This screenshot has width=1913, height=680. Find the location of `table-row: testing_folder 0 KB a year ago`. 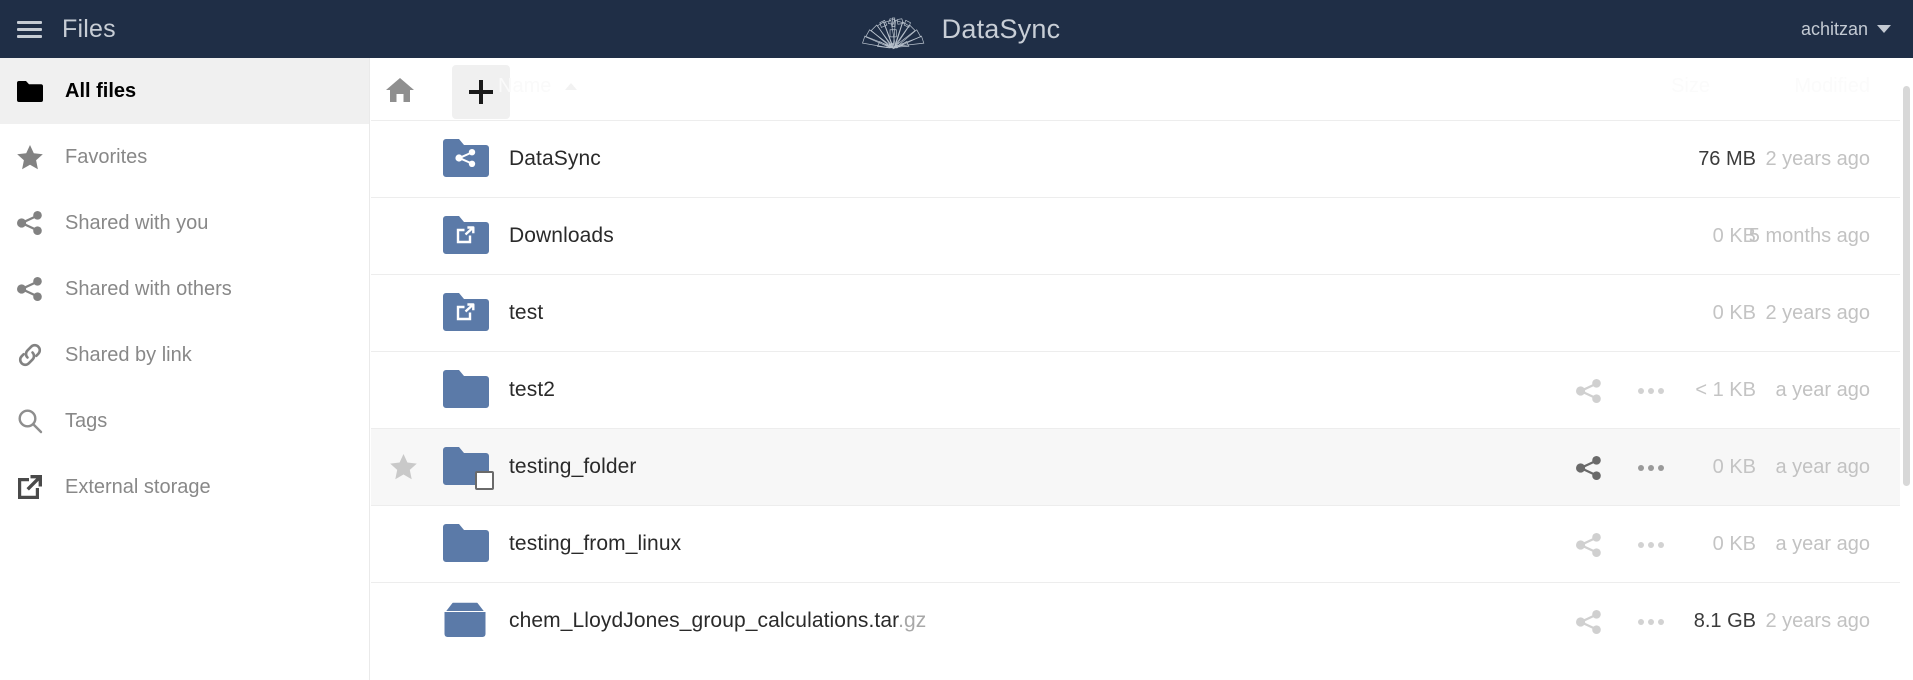

table-row: testing_folder 0 KB a year ago is located at coordinates (1142, 466).